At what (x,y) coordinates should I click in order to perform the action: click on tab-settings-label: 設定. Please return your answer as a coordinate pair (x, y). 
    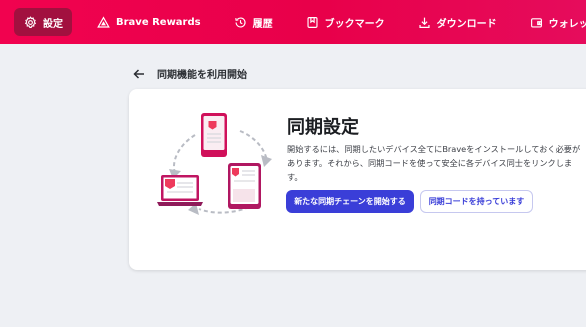
    Looking at the image, I should click on (53, 24).